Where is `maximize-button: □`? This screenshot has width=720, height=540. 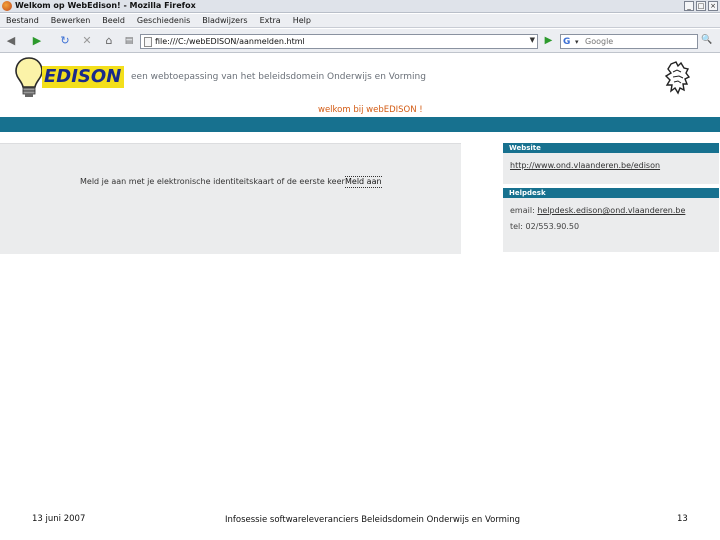 maximize-button: □ is located at coordinates (701, 6).